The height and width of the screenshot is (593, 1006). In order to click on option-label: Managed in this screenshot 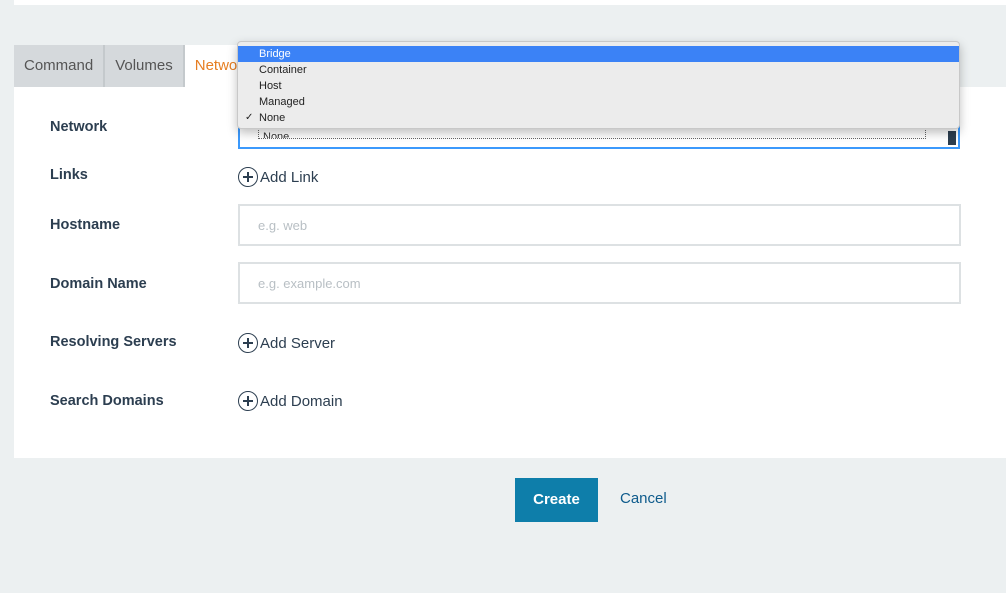, I will do `click(282, 102)`.